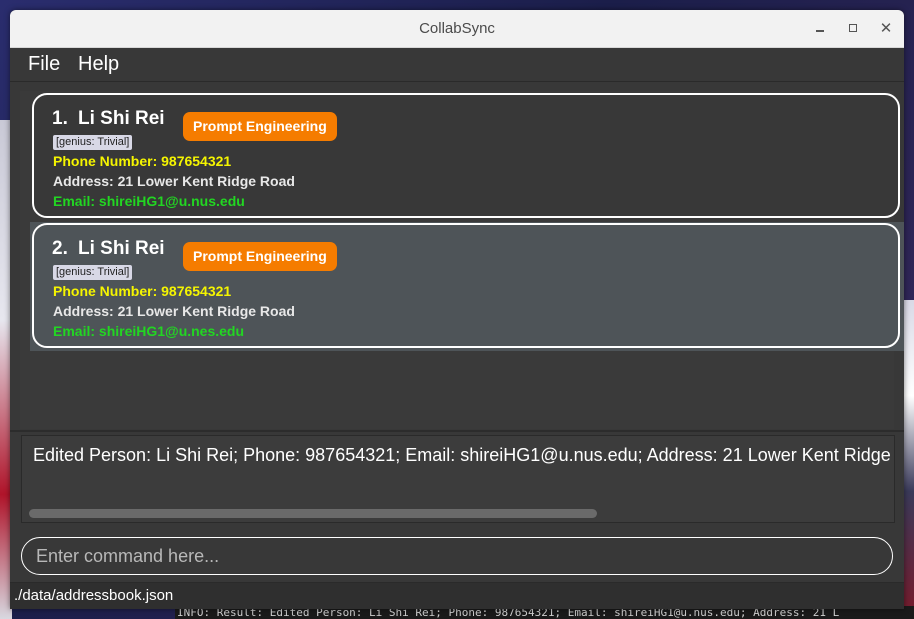 Image resolution: width=914 pixels, height=619 pixels. What do you see at coordinates (457, 595) in the screenshot?
I see `status-bar: ./data/addressbook.json` at bounding box center [457, 595].